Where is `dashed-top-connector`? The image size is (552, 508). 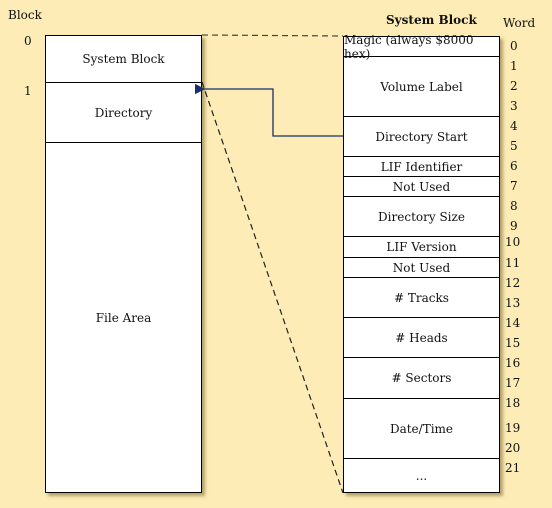 dashed-top-connector is located at coordinates (272, 35).